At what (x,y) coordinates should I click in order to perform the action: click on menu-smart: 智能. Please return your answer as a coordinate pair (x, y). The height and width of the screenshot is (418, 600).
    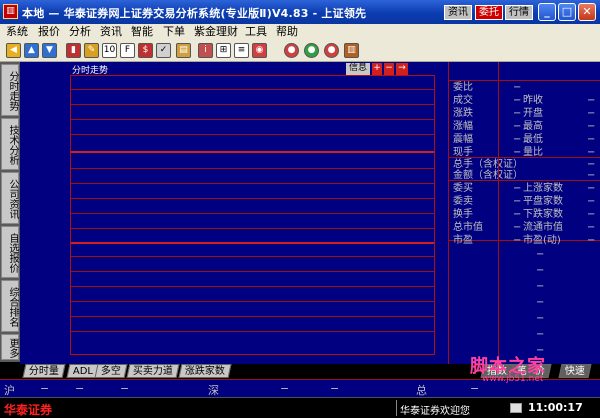
    Looking at the image, I should click on (142, 32).